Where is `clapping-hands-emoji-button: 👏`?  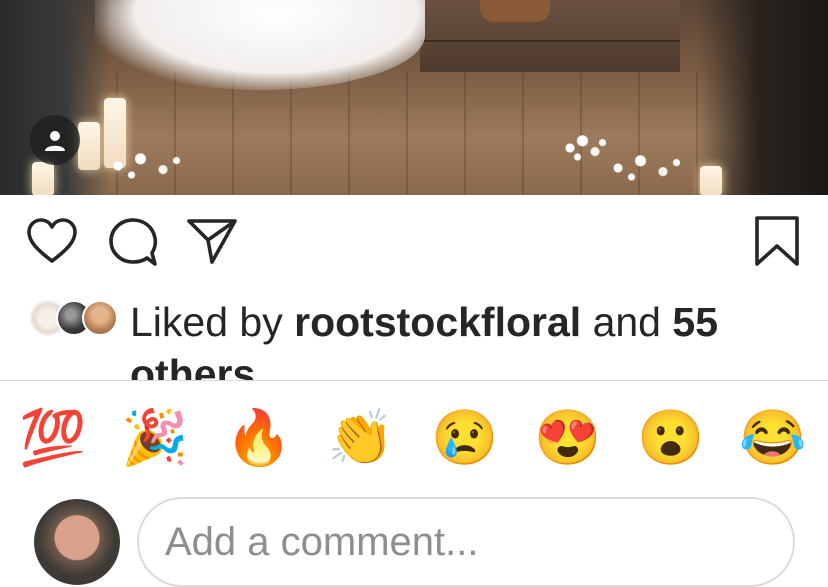 clapping-hands-emoji-button: 👏 is located at coordinates (361, 438).